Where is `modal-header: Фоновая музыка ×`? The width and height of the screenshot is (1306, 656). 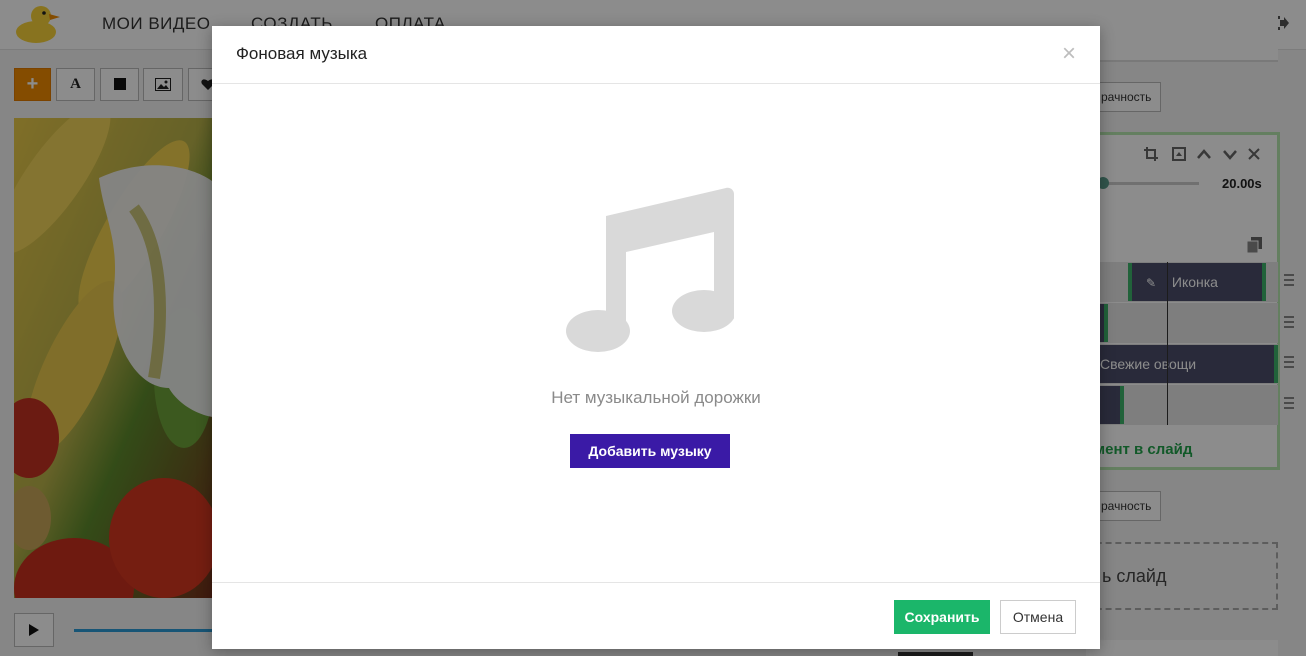
modal-header: Фоновая музыка × is located at coordinates (656, 55).